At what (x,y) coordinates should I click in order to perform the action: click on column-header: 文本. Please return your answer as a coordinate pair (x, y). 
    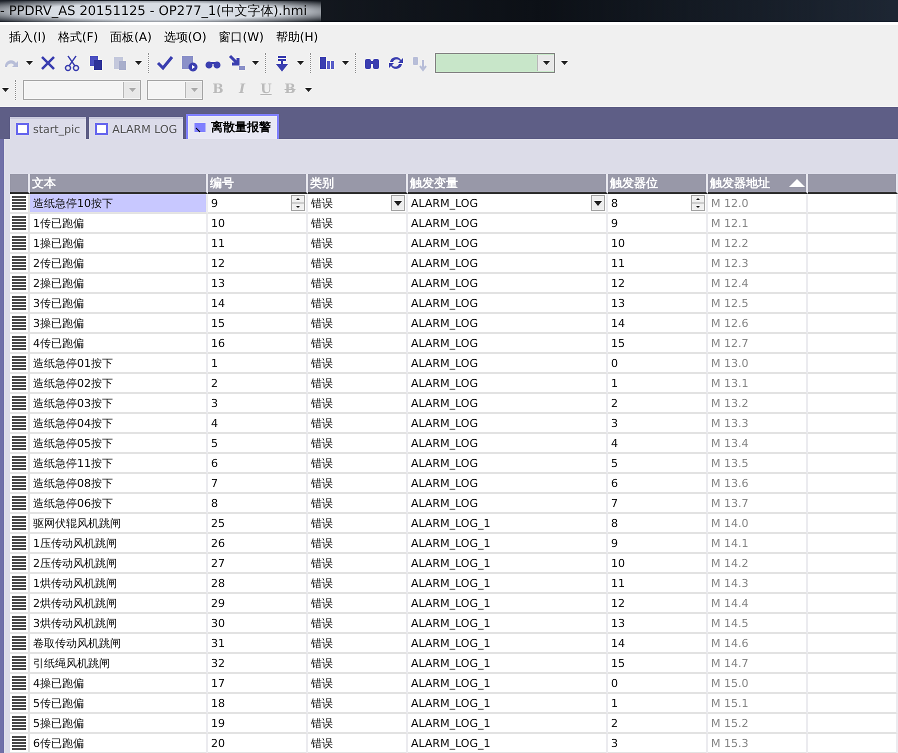
    Looking at the image, I should click on (119, 184).